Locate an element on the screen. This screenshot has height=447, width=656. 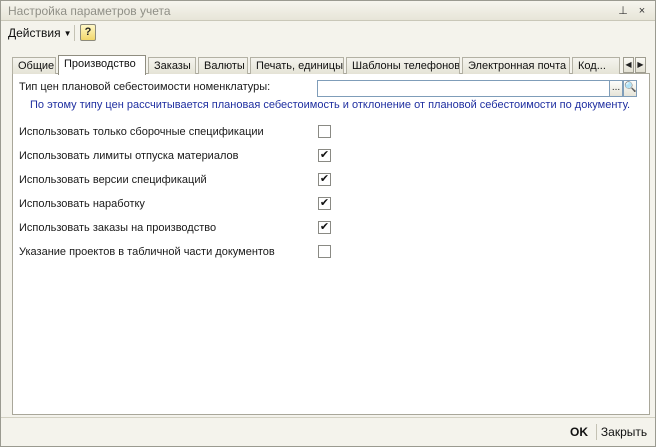
option-label-material-limits: Использовать лимиты отпуска материалов is located at coordinates (129, 156).